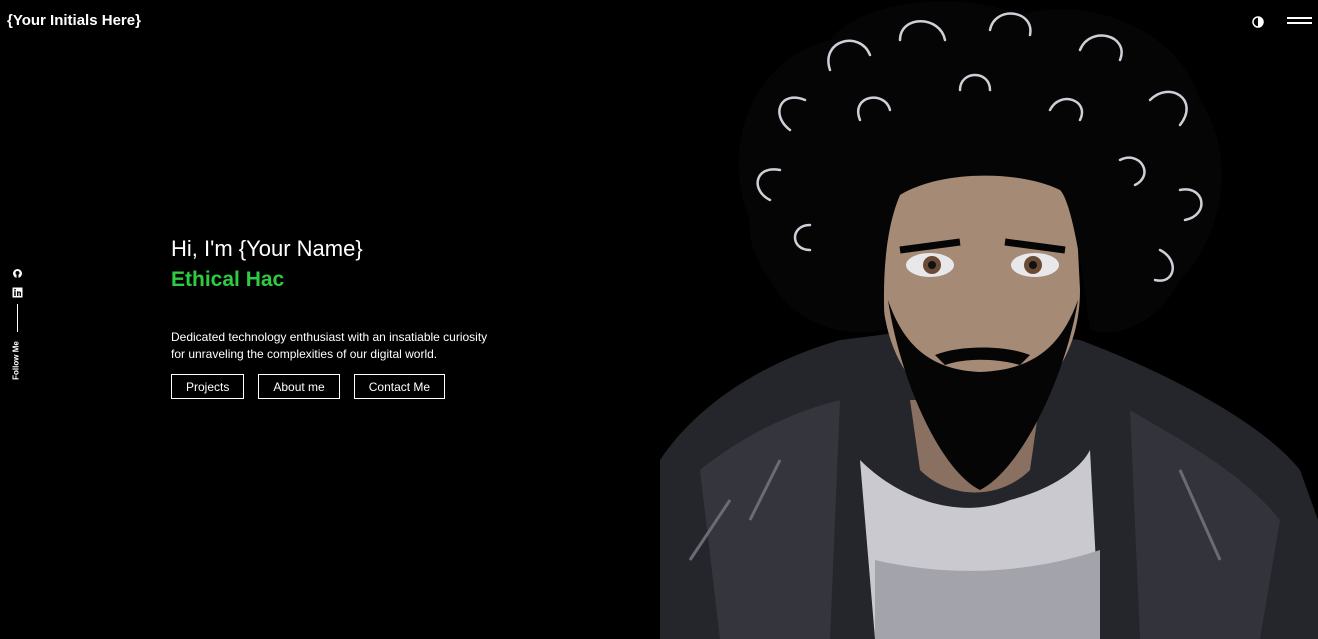 This screenshot has height=639, width=1318. I want to click on hero-greeting: Hi, I'm {Your Name}, so click(267, 248).